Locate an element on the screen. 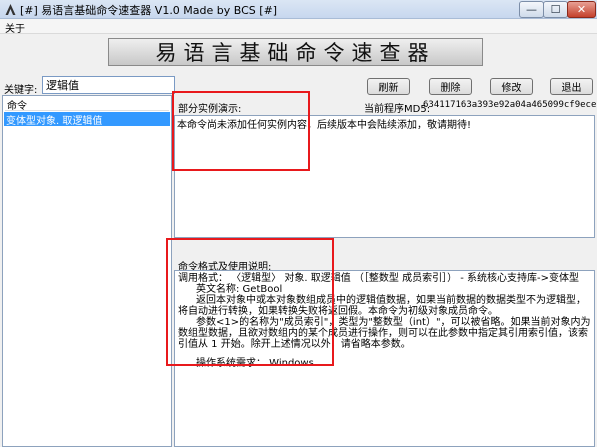 This screenshot has width=597, height=447. close-button: ✕ is located at coordinates (581, 9).